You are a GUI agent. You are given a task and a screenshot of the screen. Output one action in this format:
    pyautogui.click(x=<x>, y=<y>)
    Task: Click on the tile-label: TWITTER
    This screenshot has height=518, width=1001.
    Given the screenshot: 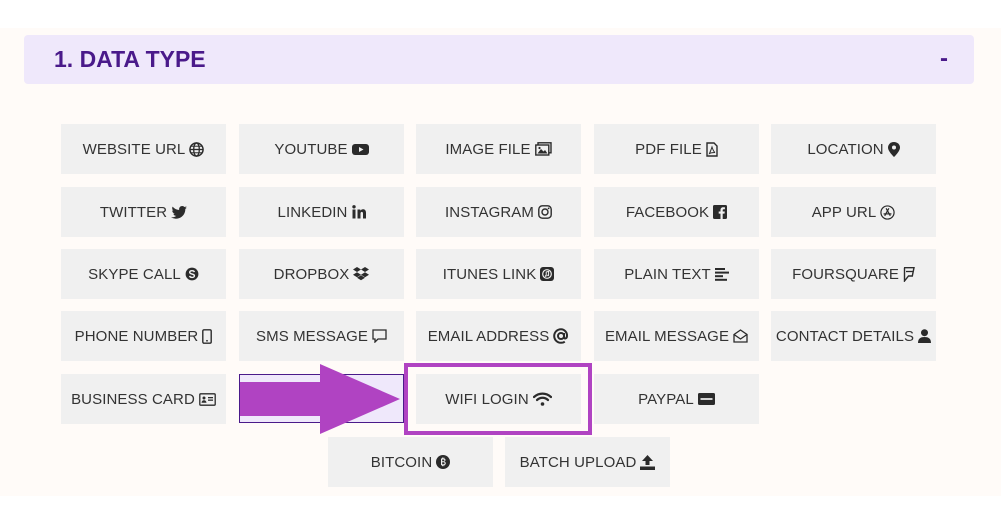 What is the action you would take?
    pyautogui.click(x=133, y=212)
    